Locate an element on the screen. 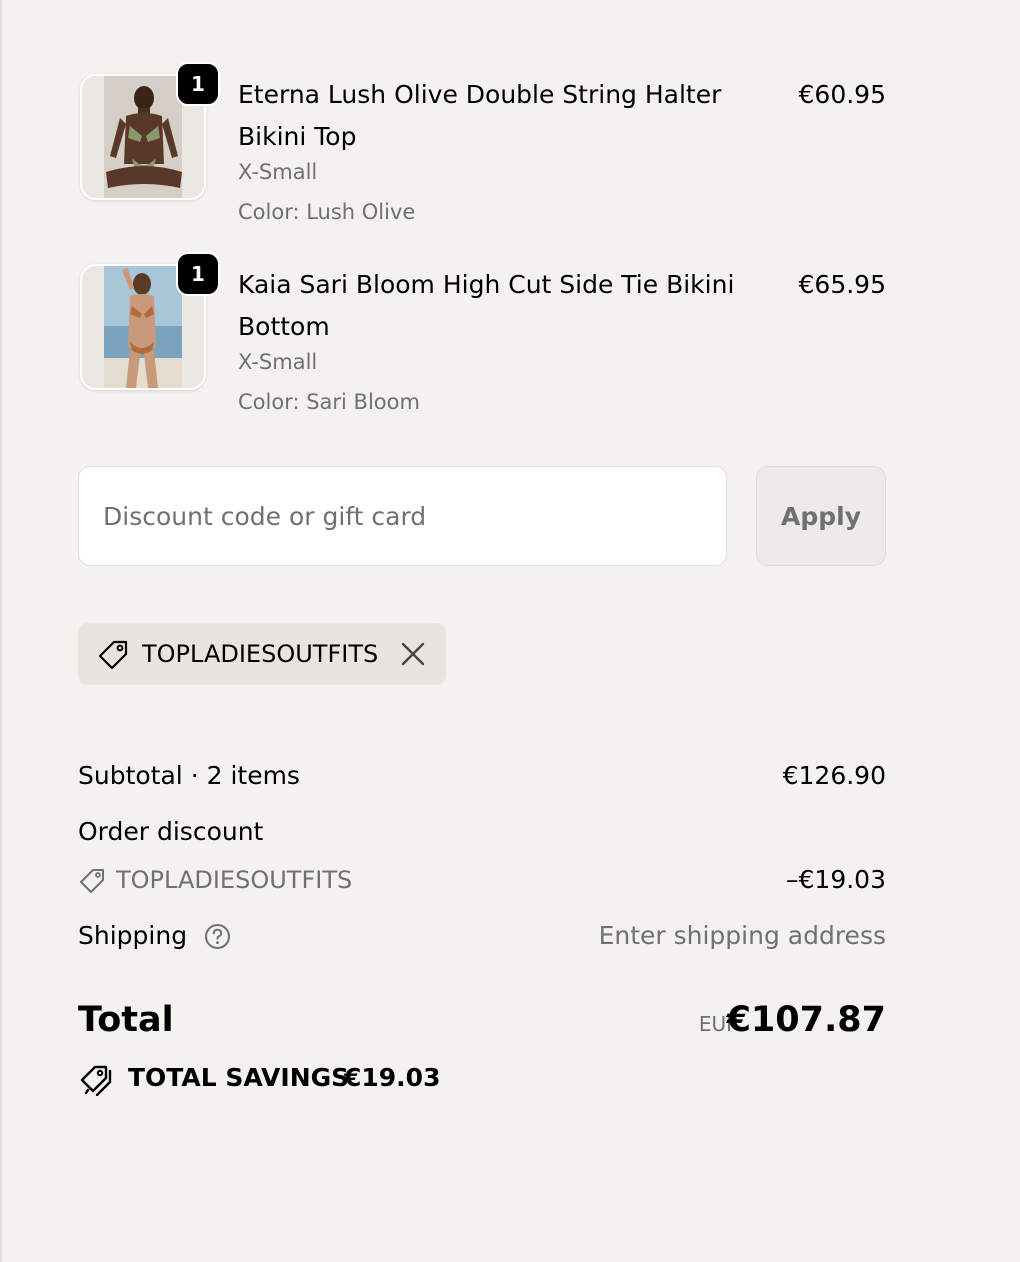  order-discount-label: Order discount is located at coordinates (171, 831).